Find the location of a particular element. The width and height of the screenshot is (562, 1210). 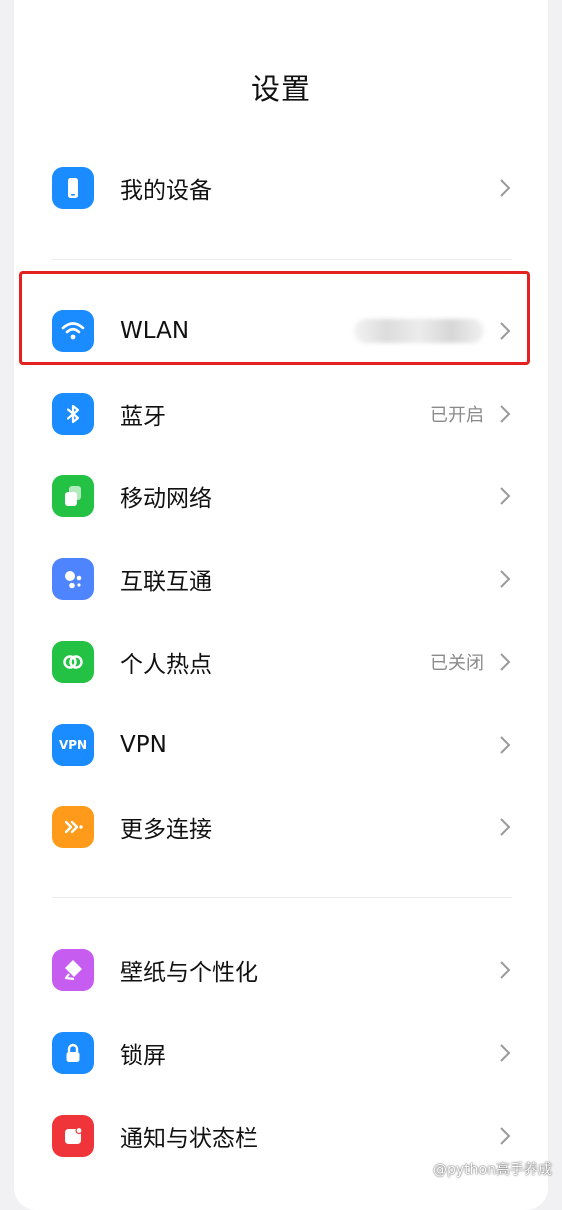

bluetooth-icon is located at coordinates (73, 414).